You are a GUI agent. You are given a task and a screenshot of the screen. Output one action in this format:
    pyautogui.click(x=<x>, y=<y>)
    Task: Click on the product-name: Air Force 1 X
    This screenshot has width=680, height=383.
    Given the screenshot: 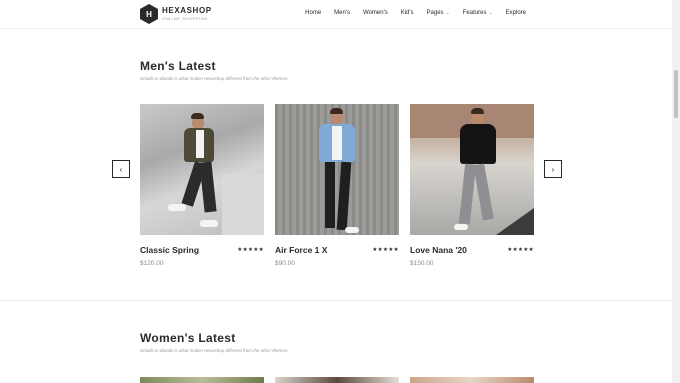 What is the action you would take?
    pyautogui.click(x=301, y=250)
    